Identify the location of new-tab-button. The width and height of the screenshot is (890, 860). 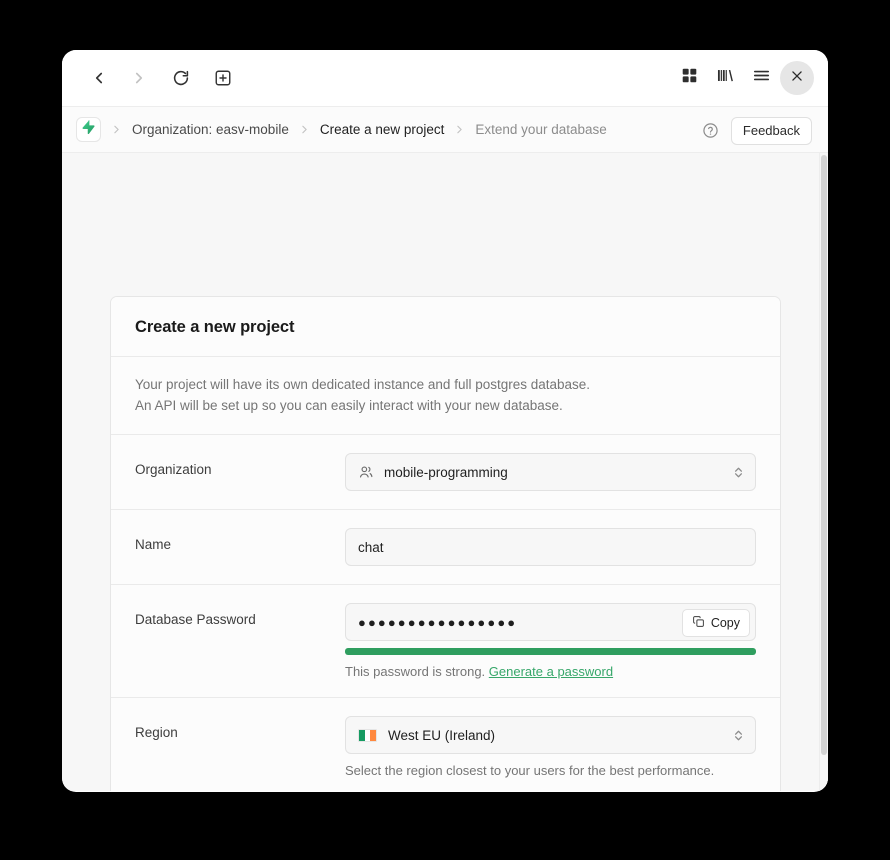
(223, 78).